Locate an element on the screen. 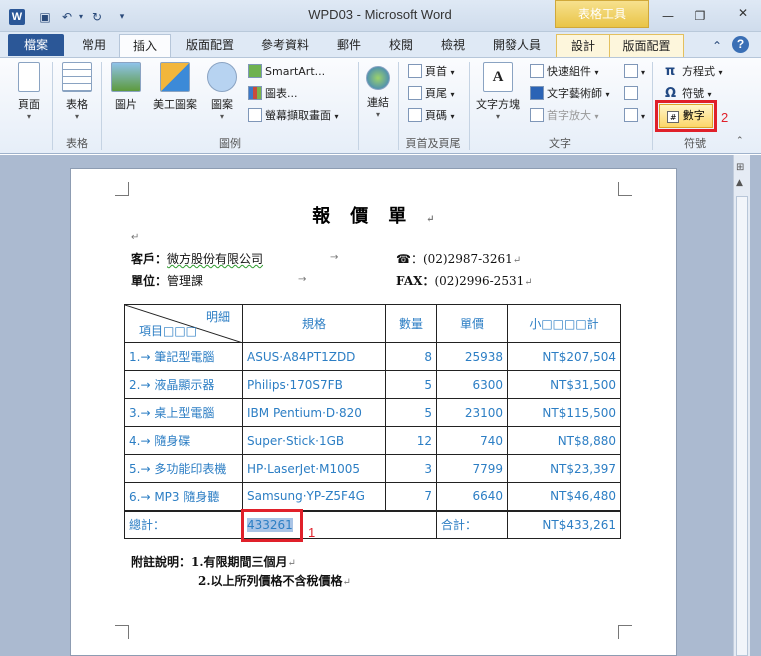 The width and height of the screenshot is (761, 656). tab-insert: 插入 is located at coordinates (145, 46).